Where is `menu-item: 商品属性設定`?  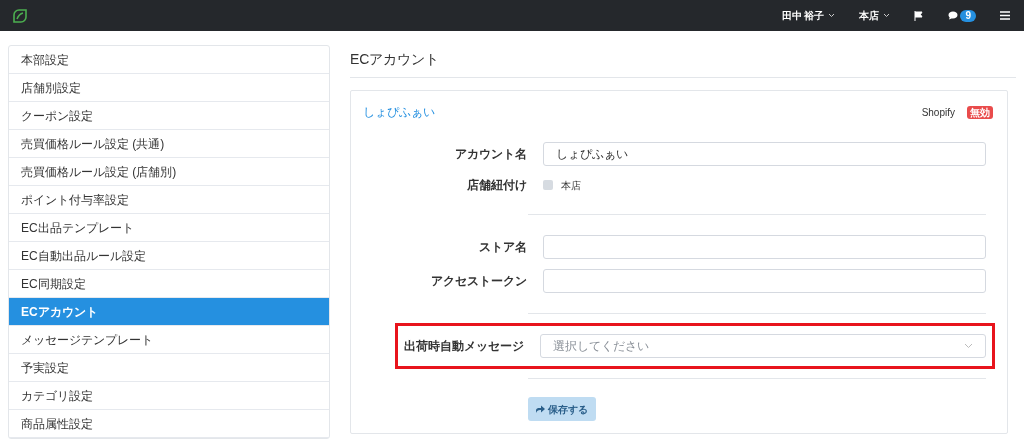
menu-item: 商品属性設定 is located at coordinates (169, 424).